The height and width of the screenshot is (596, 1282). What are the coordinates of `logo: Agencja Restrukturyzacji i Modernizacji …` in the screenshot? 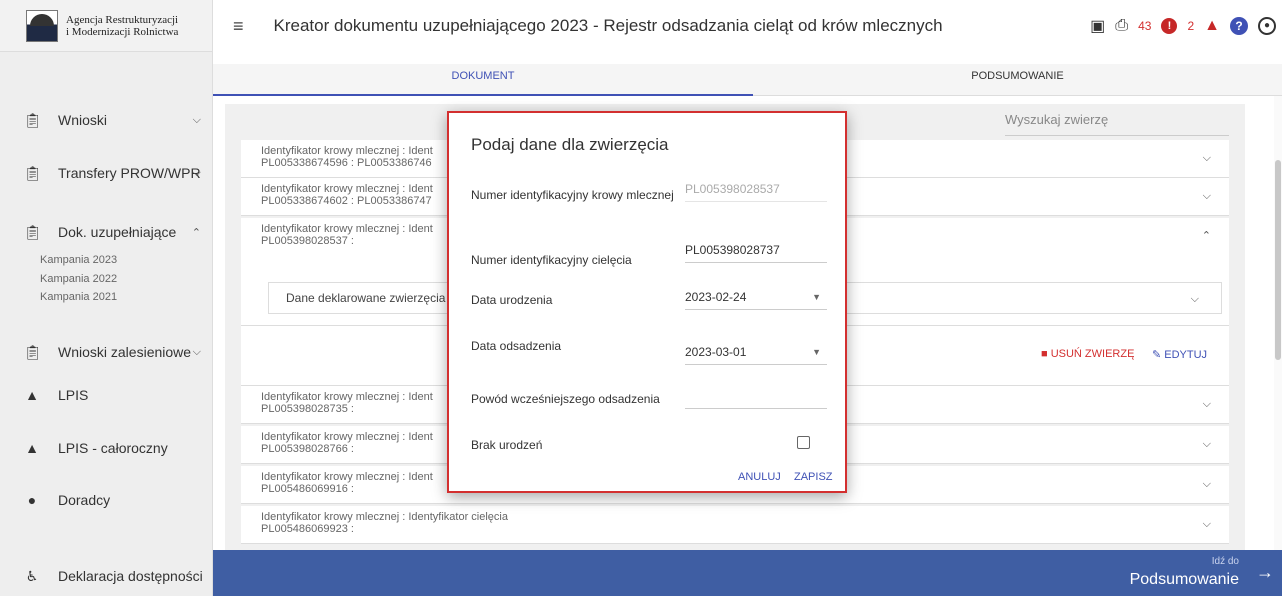 It's located at (106, 26).